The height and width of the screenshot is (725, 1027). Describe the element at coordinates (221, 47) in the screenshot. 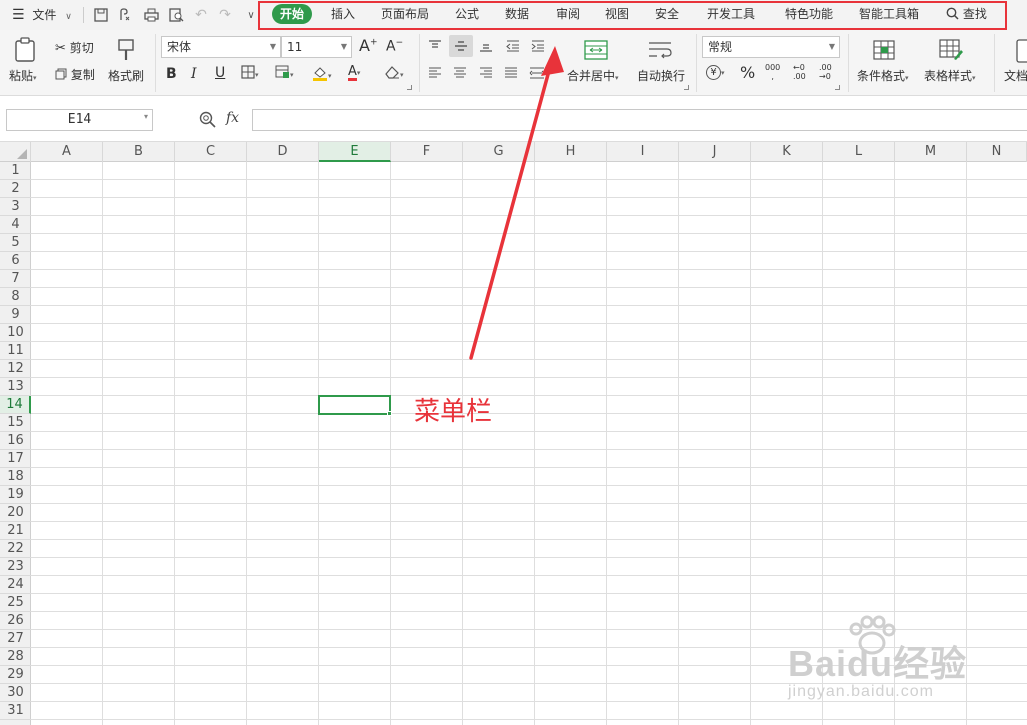

I see `font-name-select: 宋体 ▼` at that location.